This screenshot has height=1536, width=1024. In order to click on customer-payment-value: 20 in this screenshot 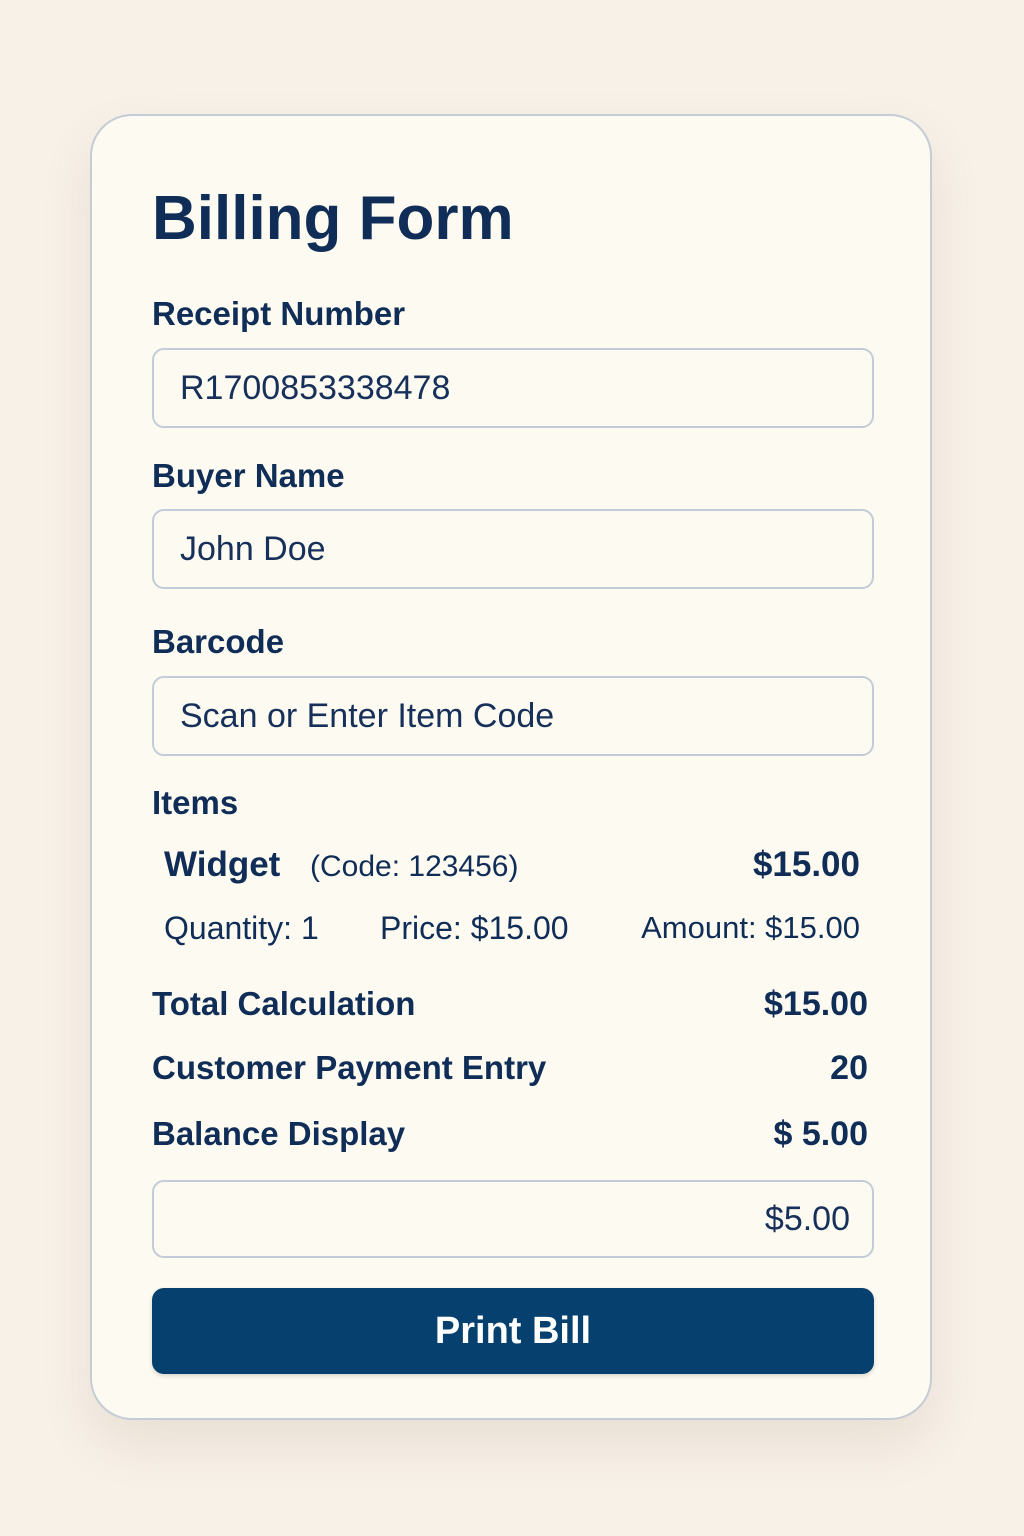, I will do `click(849, 1068)`.